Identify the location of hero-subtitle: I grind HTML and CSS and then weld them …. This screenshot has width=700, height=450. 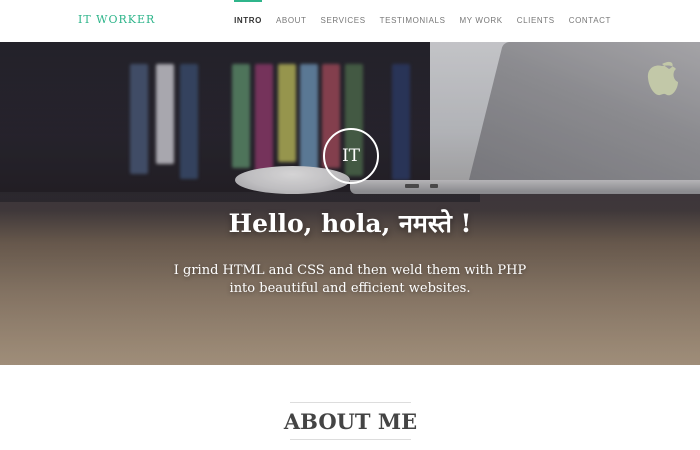
(350, 279).